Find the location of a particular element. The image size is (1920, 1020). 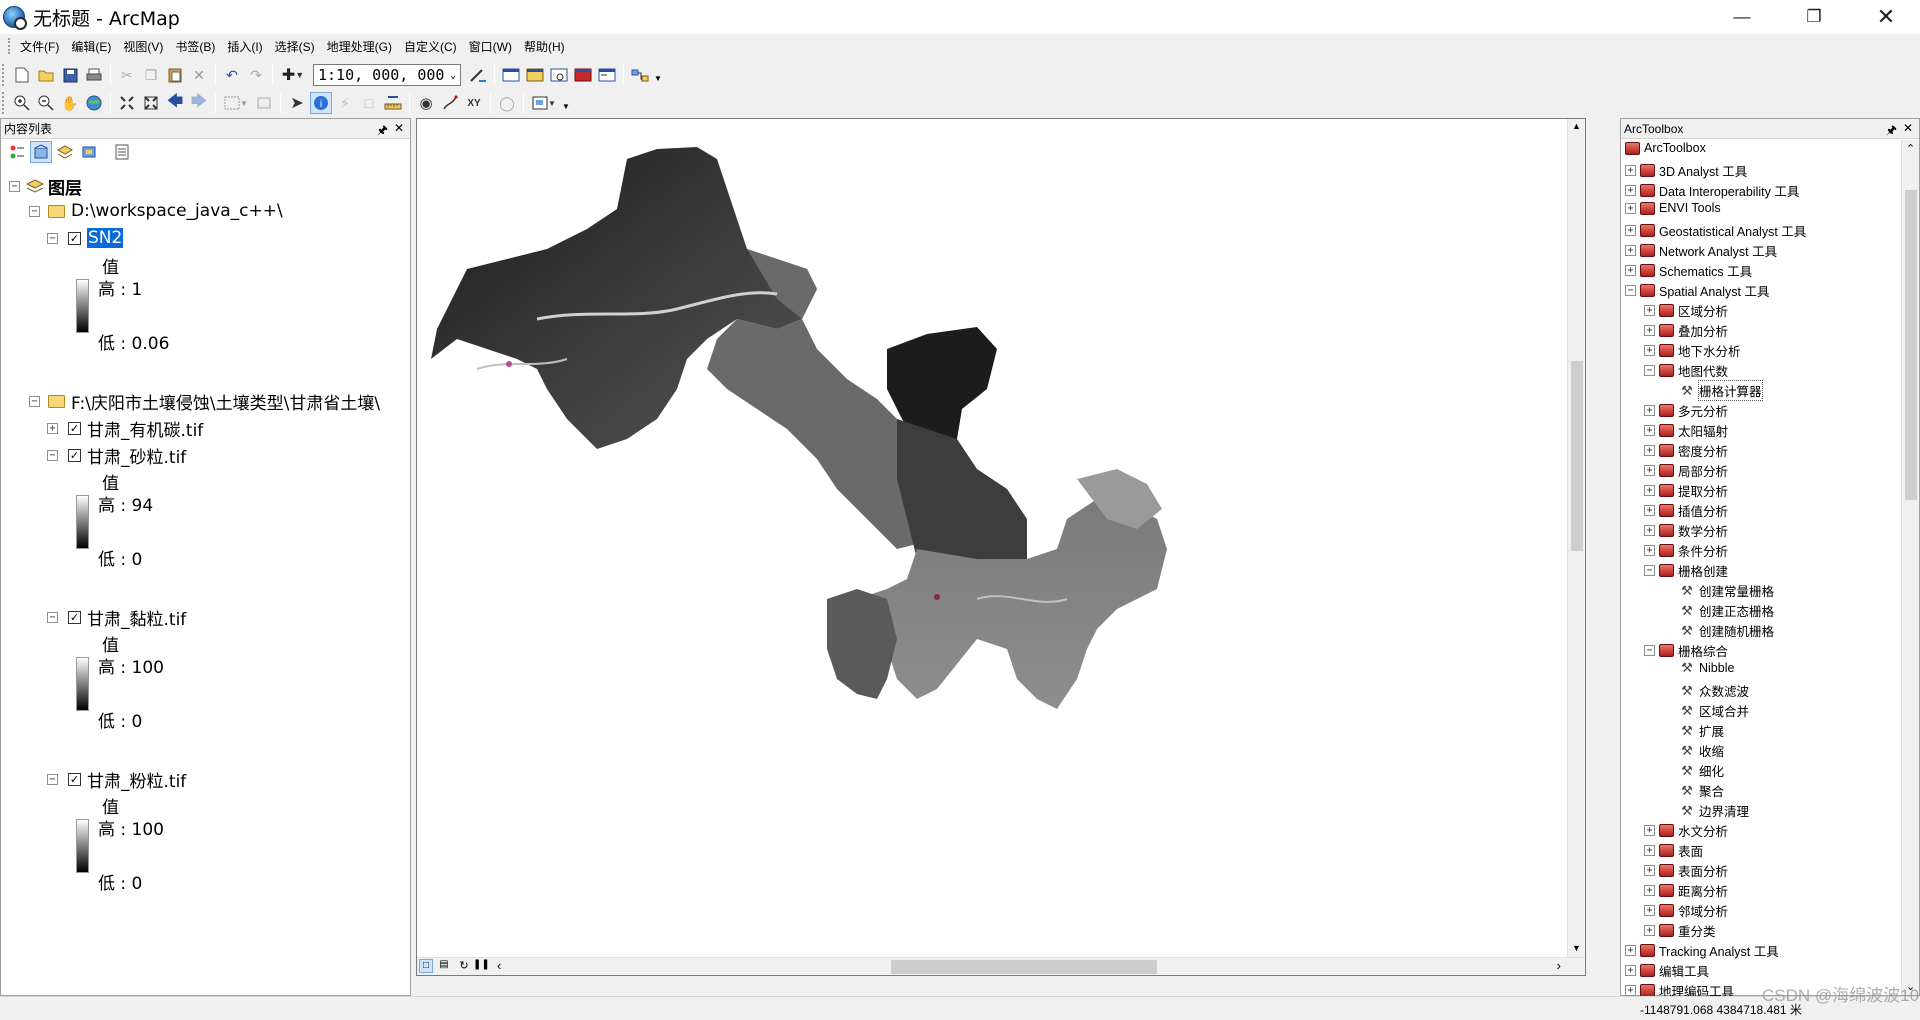

copy-icon: ❐ is located at coordinates (151, 75).